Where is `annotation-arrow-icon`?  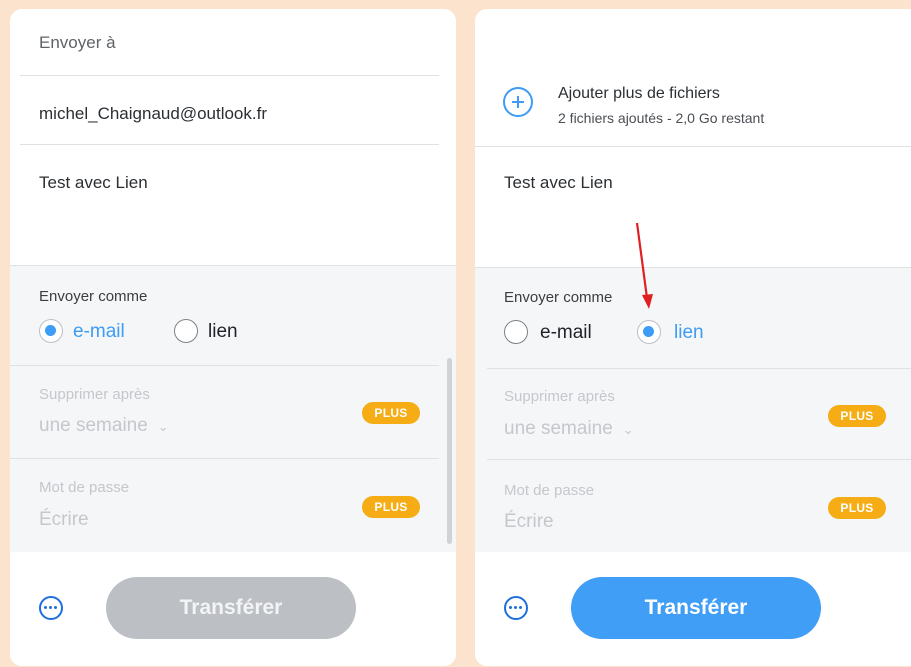
annotation-arrow-icon is located at coordinates (644, 265).